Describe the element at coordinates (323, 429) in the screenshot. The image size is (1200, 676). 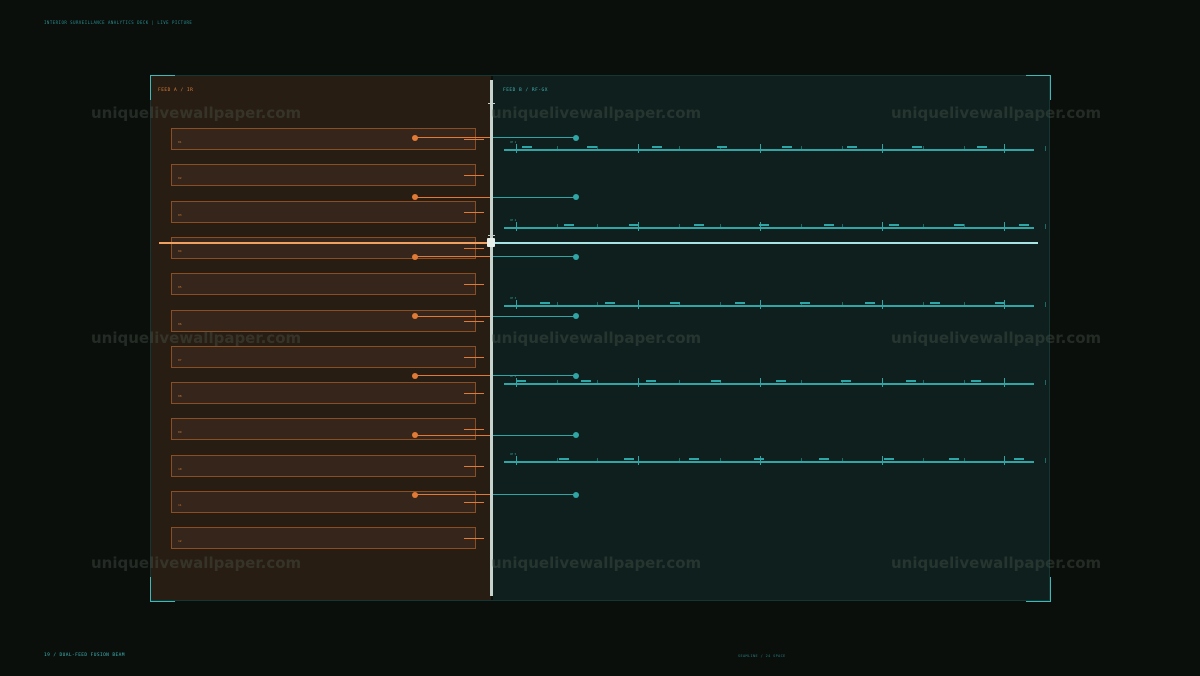
I see `feed-a-row: 09` at that location.